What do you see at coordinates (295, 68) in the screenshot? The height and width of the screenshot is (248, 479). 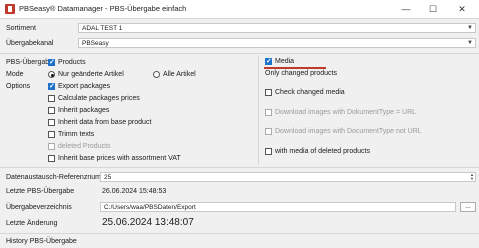 I see `media-highlight-underline` at bounding box center [295, 68].